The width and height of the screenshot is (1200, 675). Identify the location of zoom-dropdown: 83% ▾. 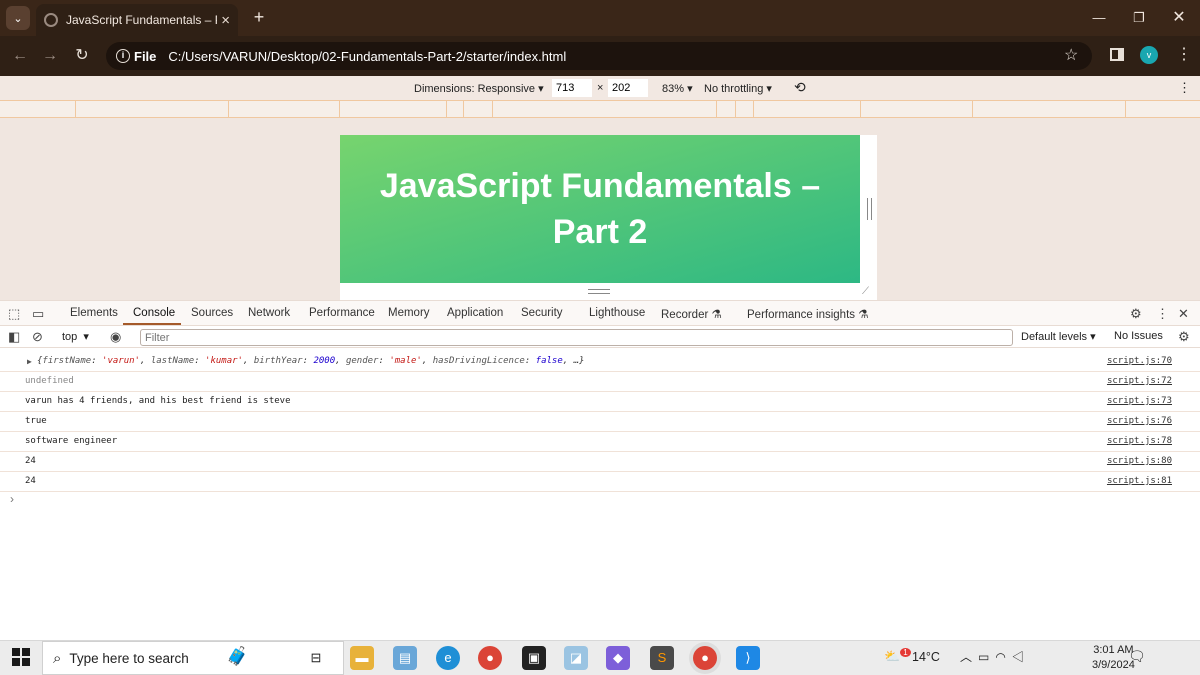
(677, 88).